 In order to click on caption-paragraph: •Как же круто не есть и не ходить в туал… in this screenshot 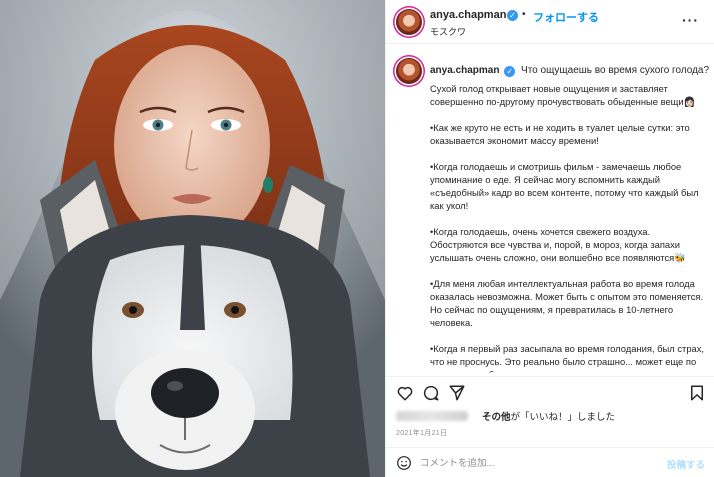, I will do `click(560, 134)`.